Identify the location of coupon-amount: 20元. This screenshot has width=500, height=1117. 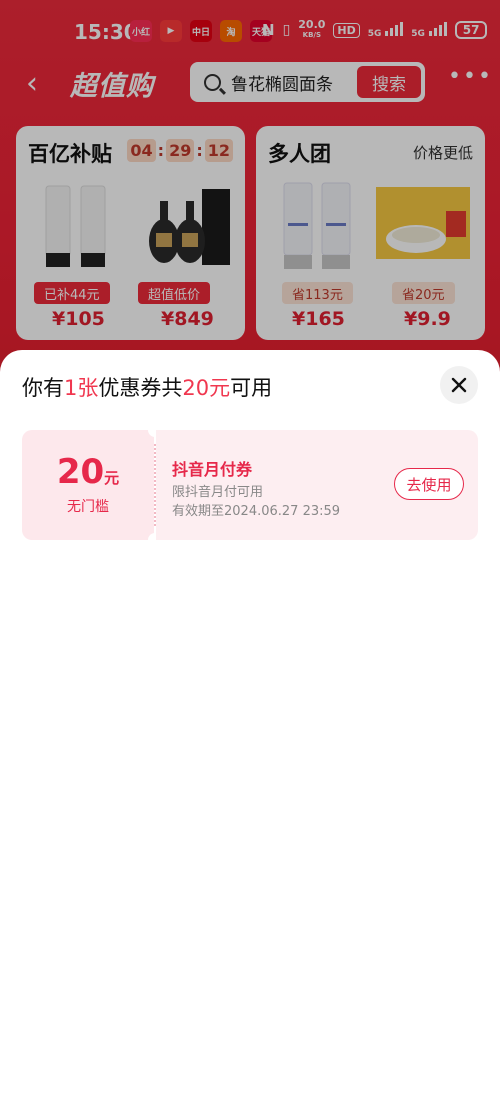
(88, 472).